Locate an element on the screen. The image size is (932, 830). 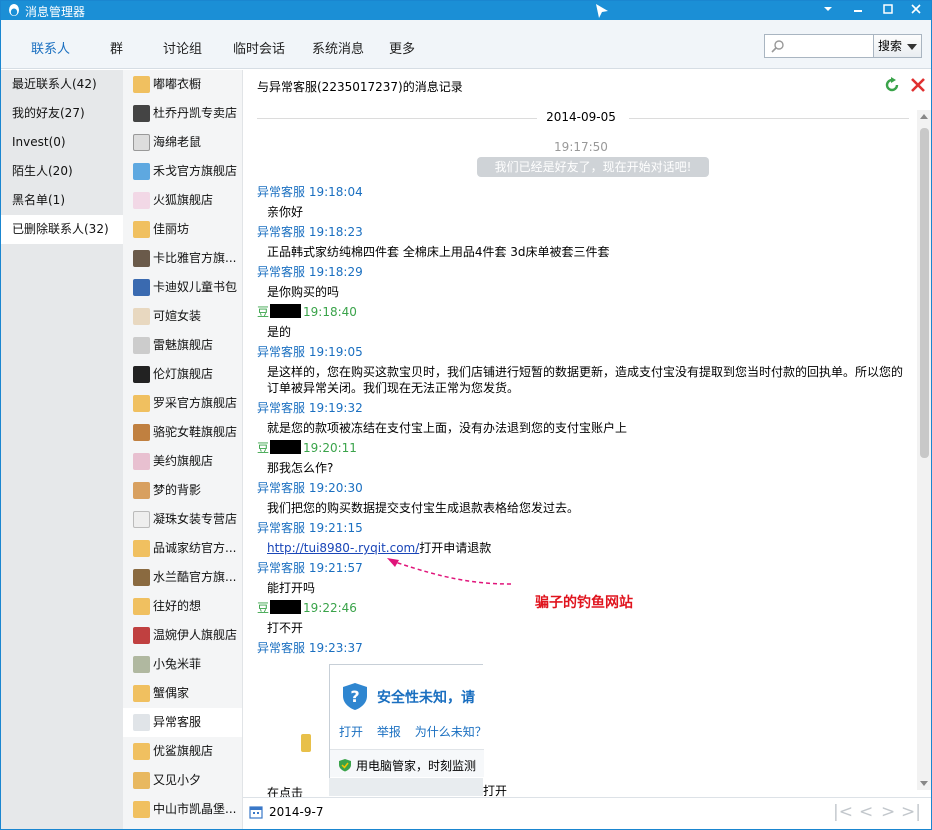
message-sender-self: 豆 19:18:40 is located at coordinates (307, 311).